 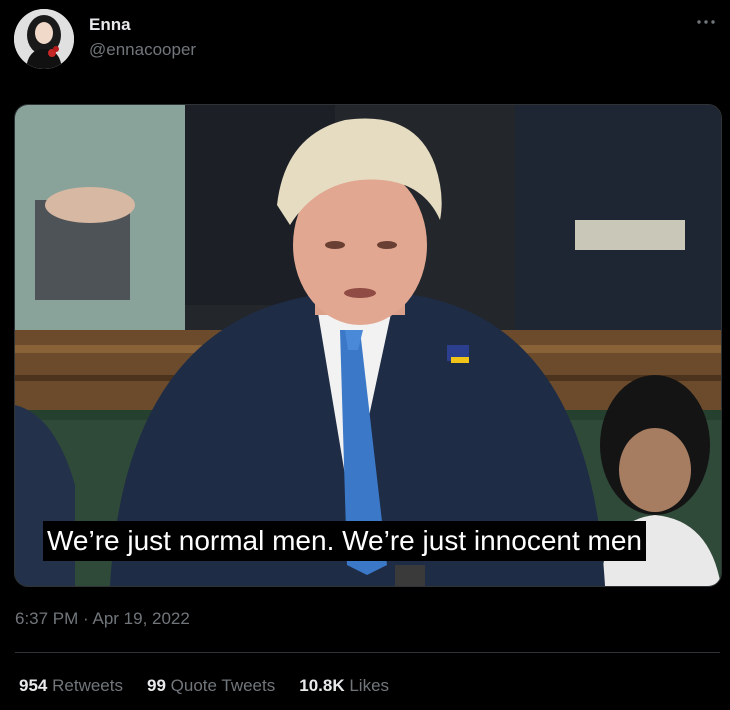 What do you see at coordinates (140, 618) in the screenshot?
I see `tweet-date: Apr 19, 2022` at bounding box center [140, 618].